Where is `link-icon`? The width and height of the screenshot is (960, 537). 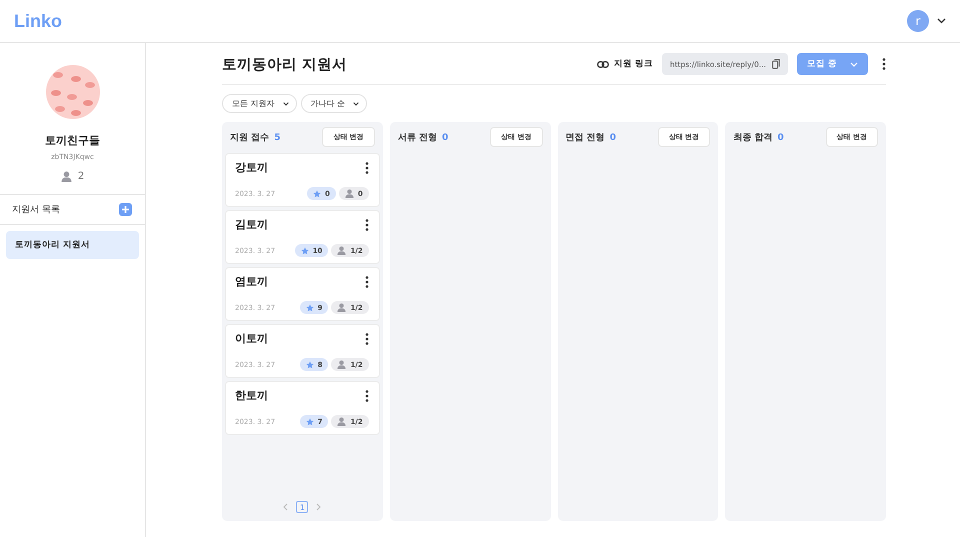
link-icon is located at coordinates (602, 64).